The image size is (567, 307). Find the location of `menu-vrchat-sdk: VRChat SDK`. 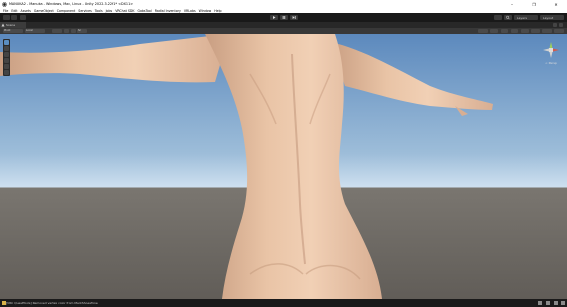

menu-vrchat-sdk: VRChat SDK is located at coordinates (124, 11).